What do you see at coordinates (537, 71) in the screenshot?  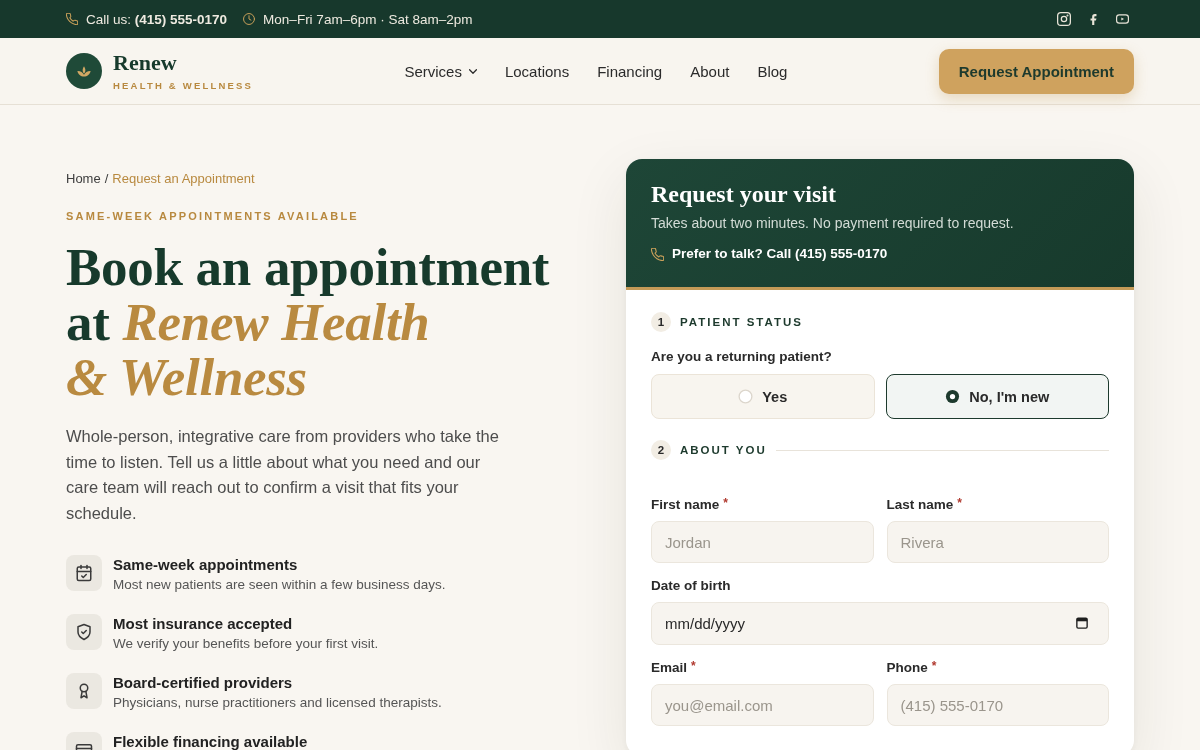 I see `nav-link: Locations` at bounding box center [537, 71].